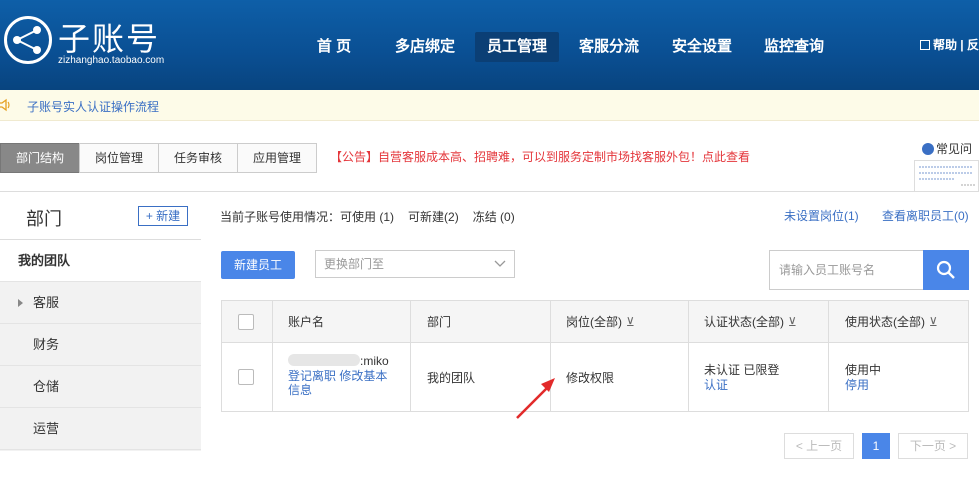  Describe the element at coordinates (100, 429) in the screenshot. I see `sidebar-item-operations: 运营` at that location.